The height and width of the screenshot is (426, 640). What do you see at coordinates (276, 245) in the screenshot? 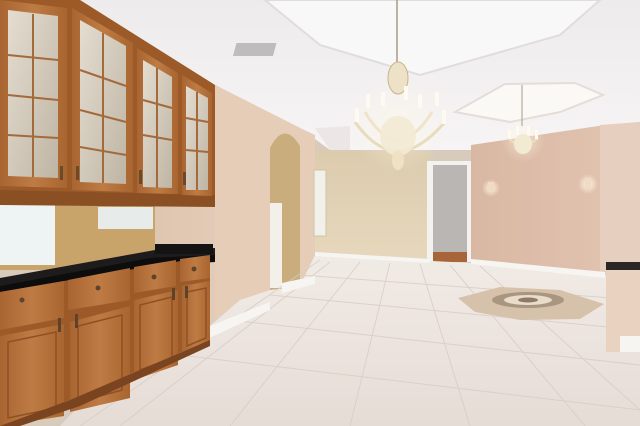
I see `arch-column` at bounding box center [276, 245].